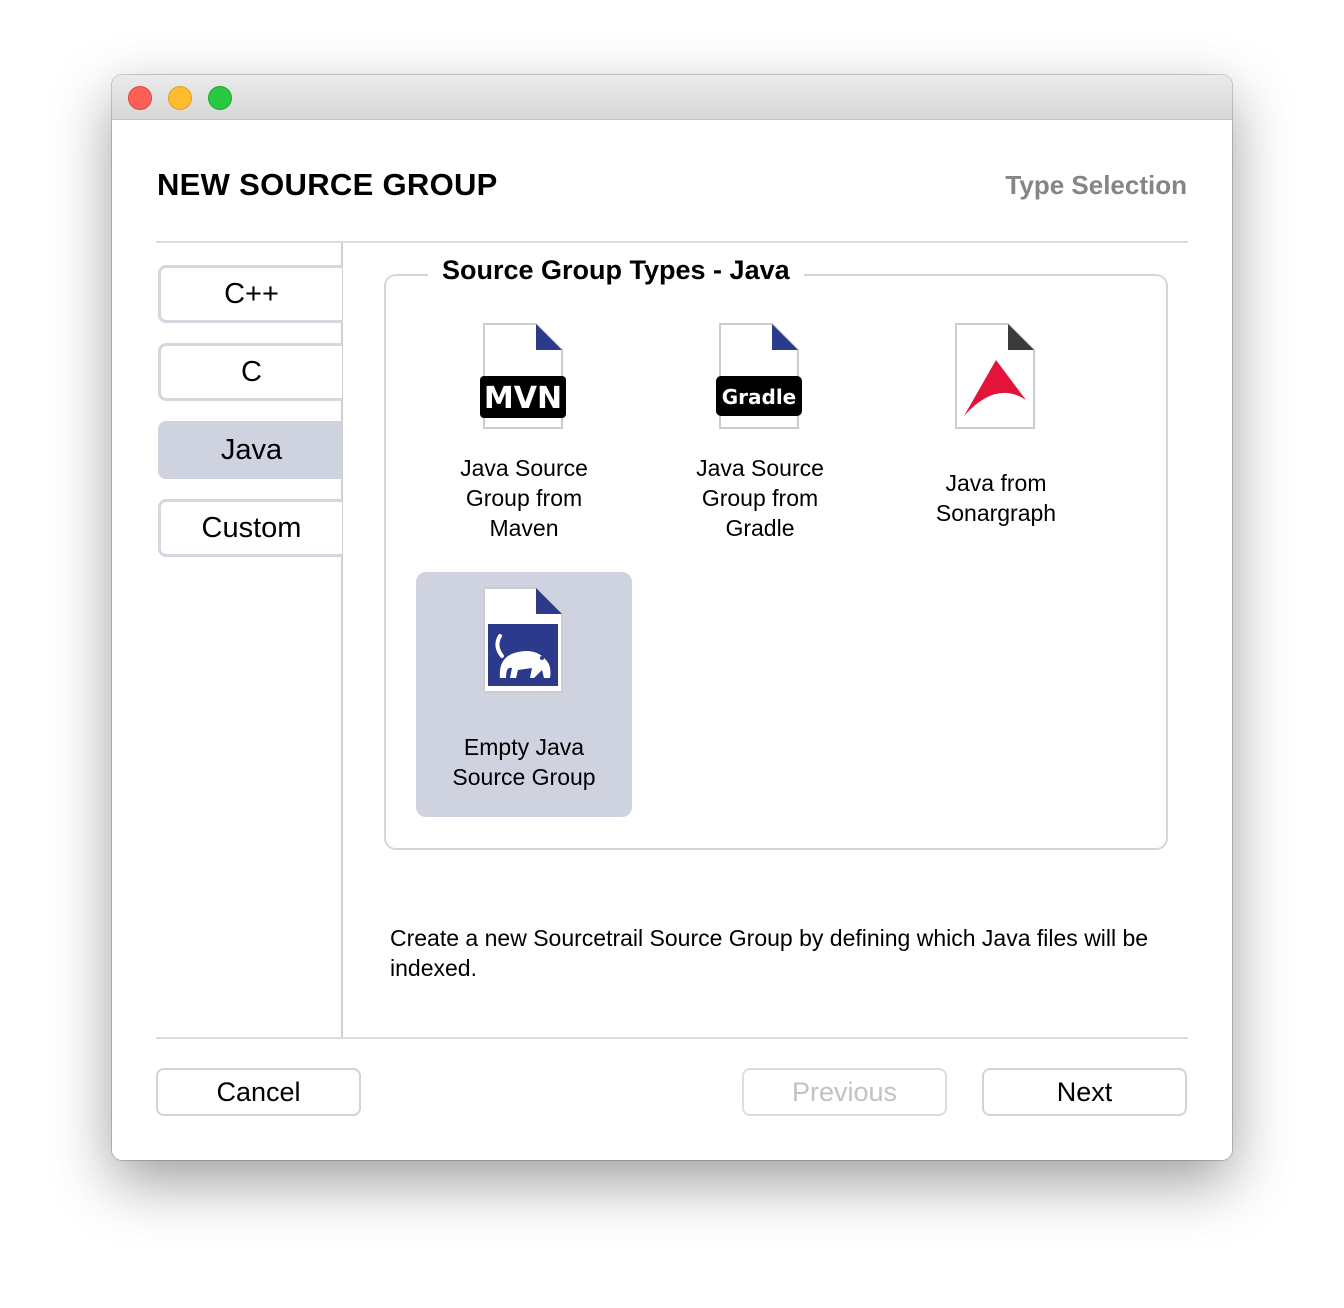 This screenshot has height=1308, width=1344. What do you see at coordinates (616, 270) in the screenshot?
I see `source-group-types-title: Source Group Types - Java` at bounding box center [616, 270].